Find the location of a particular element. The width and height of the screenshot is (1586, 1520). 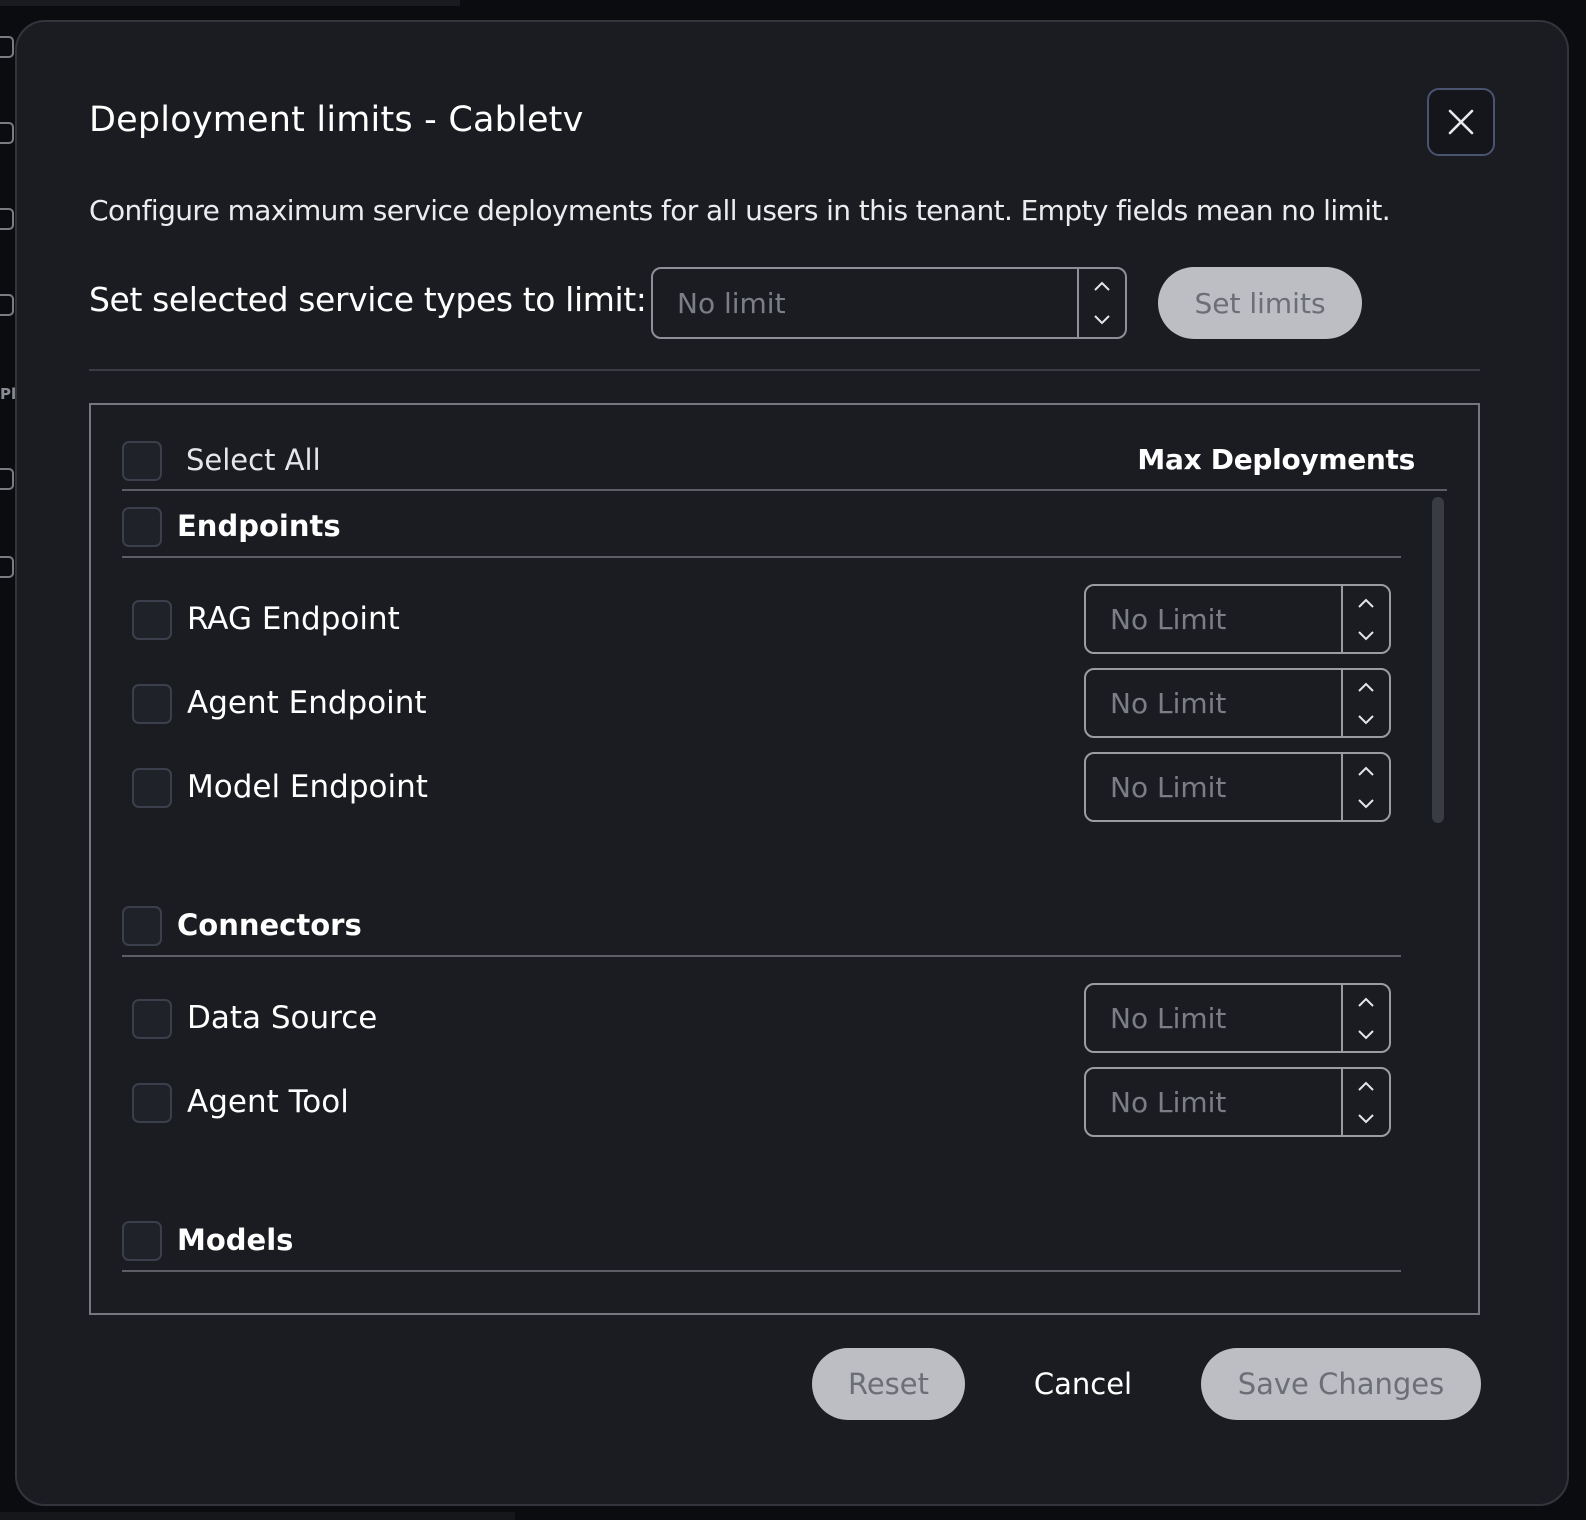

scrollbar is located at coordinates (1438, 660).